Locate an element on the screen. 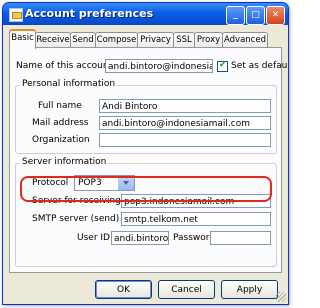 The image size is (320, 308). user-id-label: User ID is located at coordinates (93, 238).